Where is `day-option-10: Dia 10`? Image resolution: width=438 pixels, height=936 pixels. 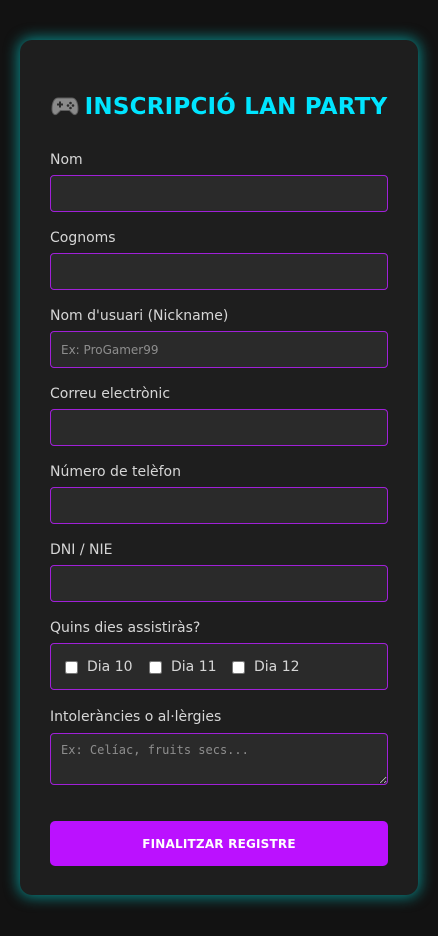 day-option-10: Dia 10 is located at coordinates (99, 667).